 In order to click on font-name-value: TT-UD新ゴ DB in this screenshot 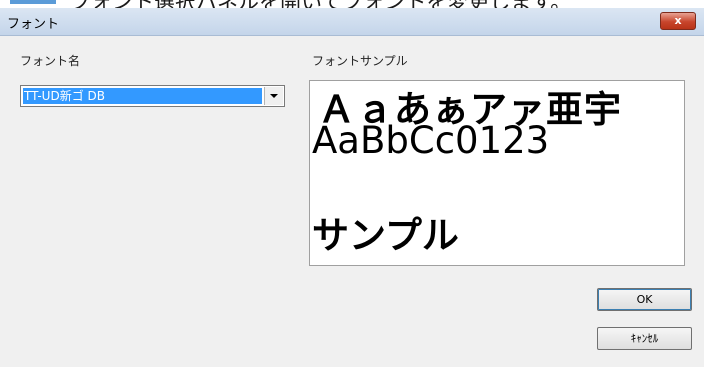, I will do `click(142, 96)`.